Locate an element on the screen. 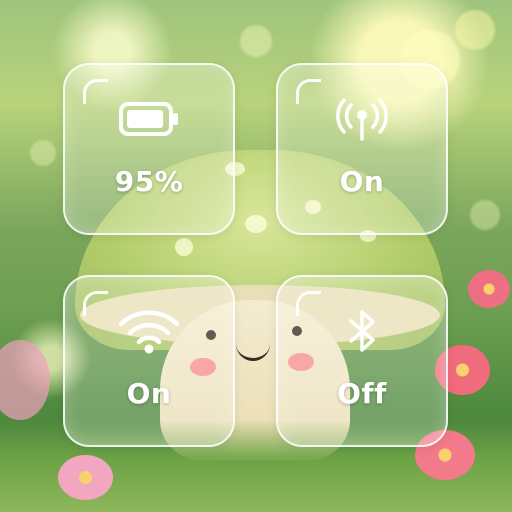  cellular-tile: On is located at coordinates (362, 149).